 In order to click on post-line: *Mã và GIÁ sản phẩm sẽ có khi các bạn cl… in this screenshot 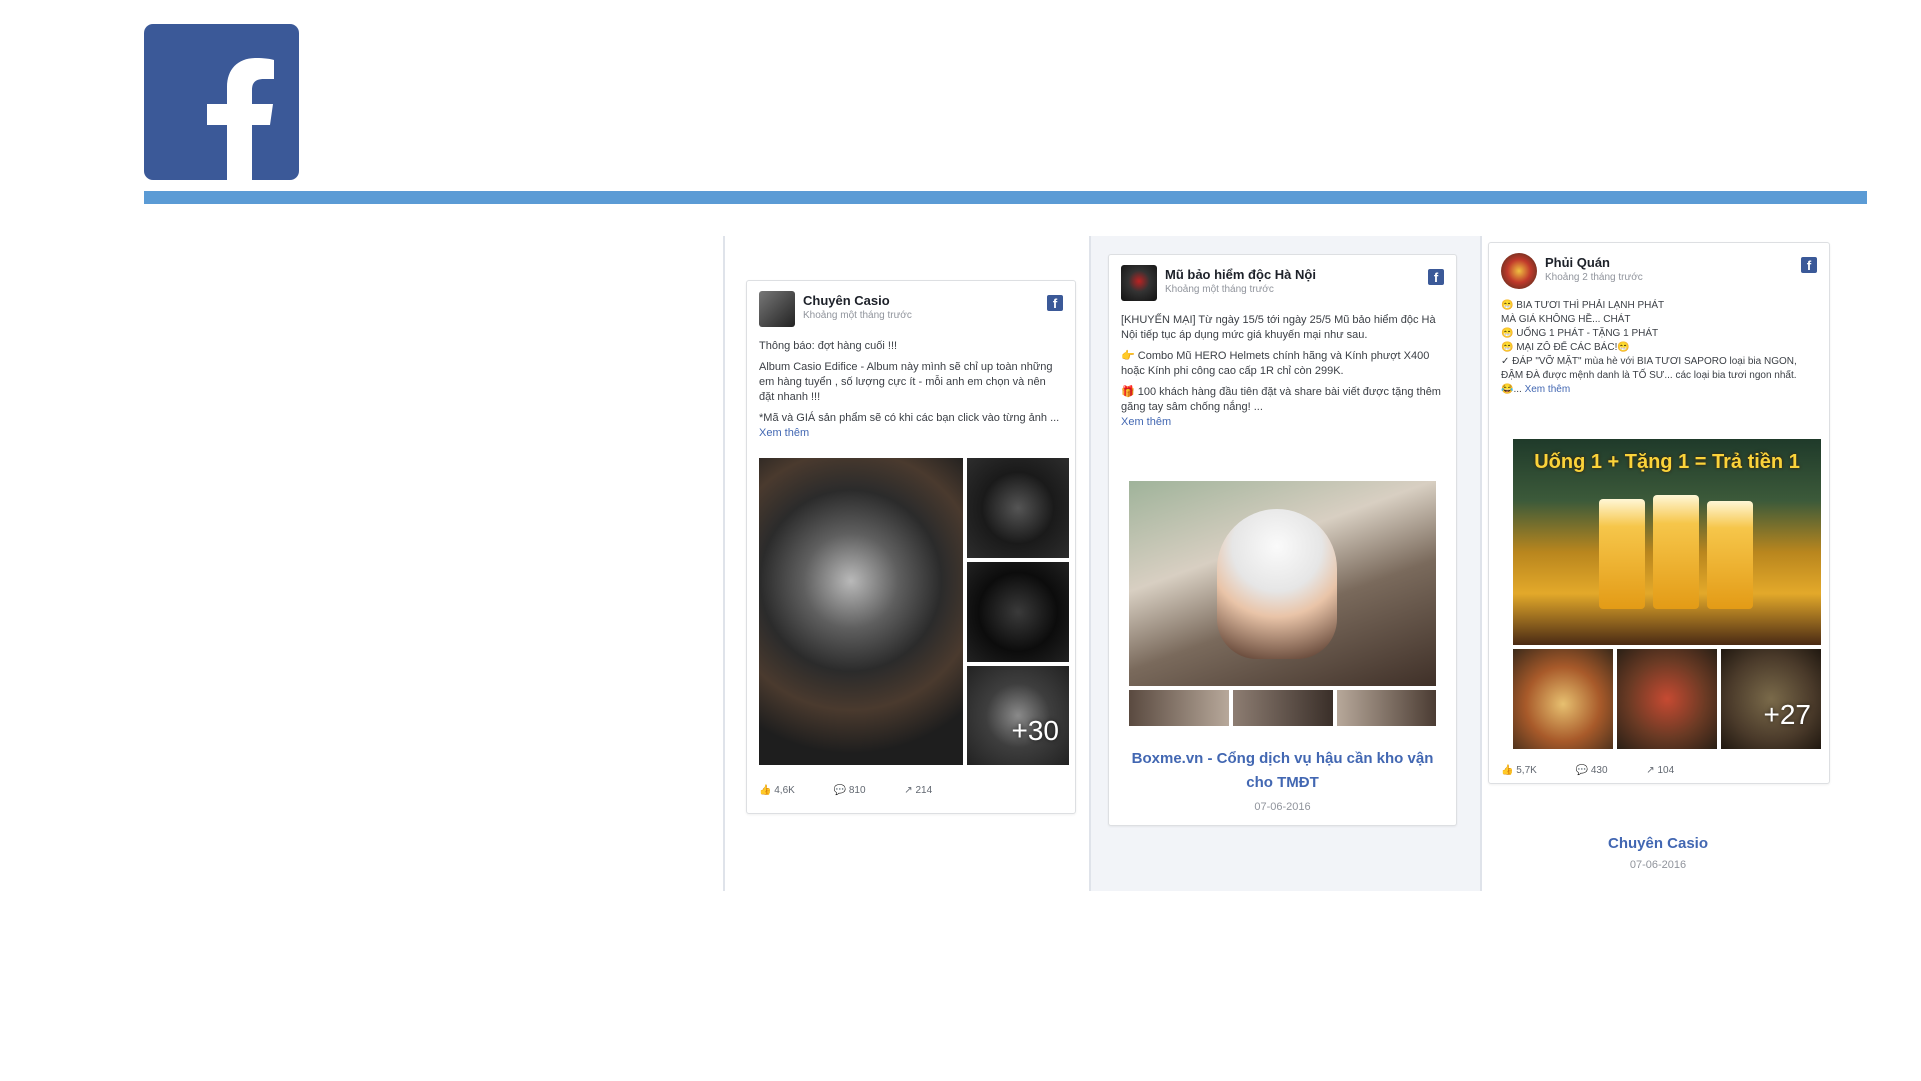, I will do `click(909, 418)`.